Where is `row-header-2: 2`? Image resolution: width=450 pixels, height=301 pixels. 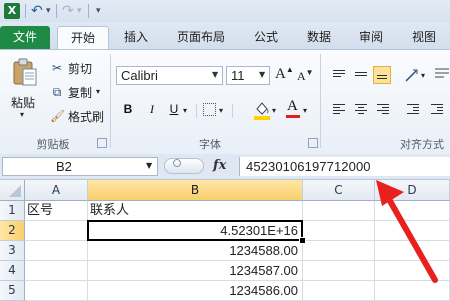 row-header-2: 2 is located at coordinates (12, 231).